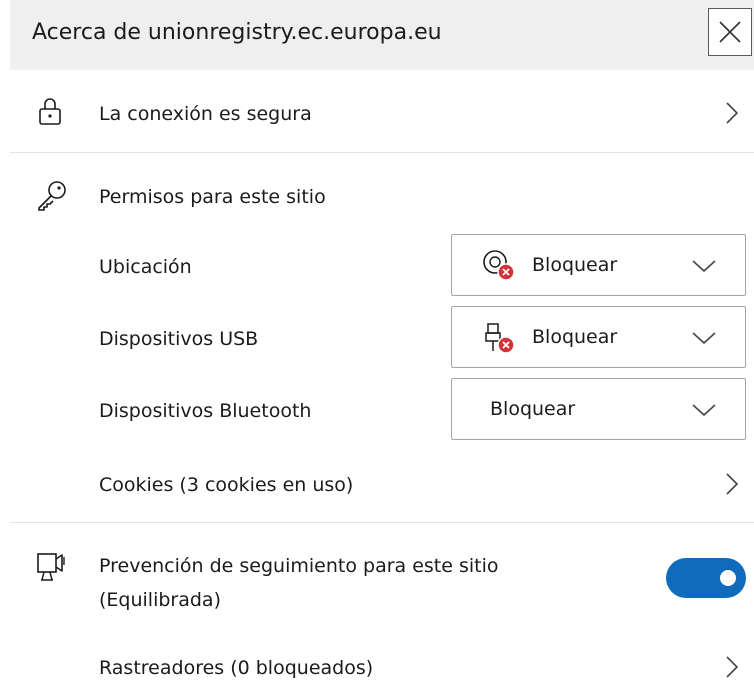 The width and height of the screenshot is (754, 684). What do you see at coordinates (51, 567) in the screenshot?
I see `tracking-prevention-icon` at bounding box center [51, 567].